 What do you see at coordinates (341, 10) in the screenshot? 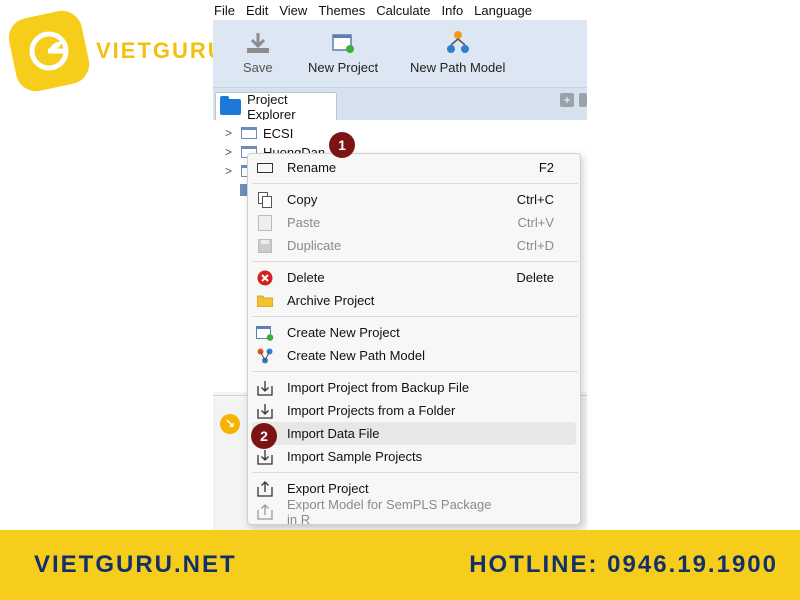
I see `menu-themes: Themes` at bounding box center [341, 10].